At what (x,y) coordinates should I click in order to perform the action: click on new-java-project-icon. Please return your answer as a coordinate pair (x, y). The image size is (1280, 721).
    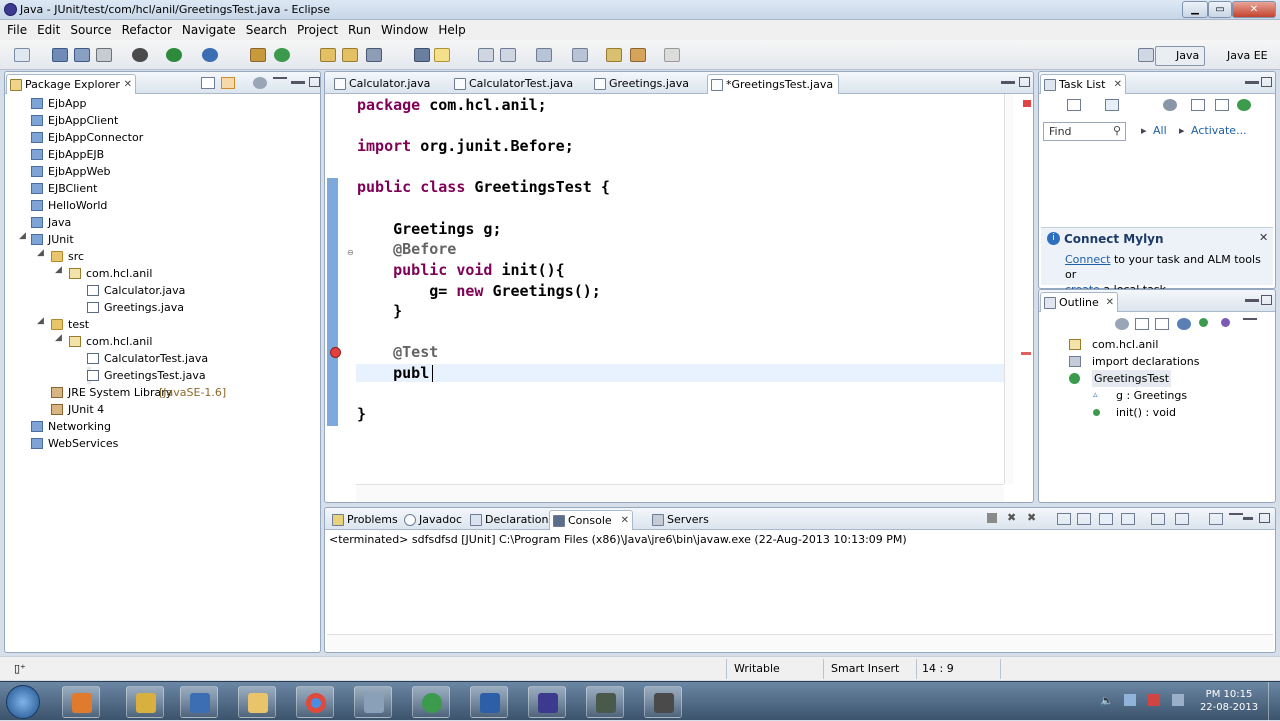
    Looking at the image, I should click on (258, 55).